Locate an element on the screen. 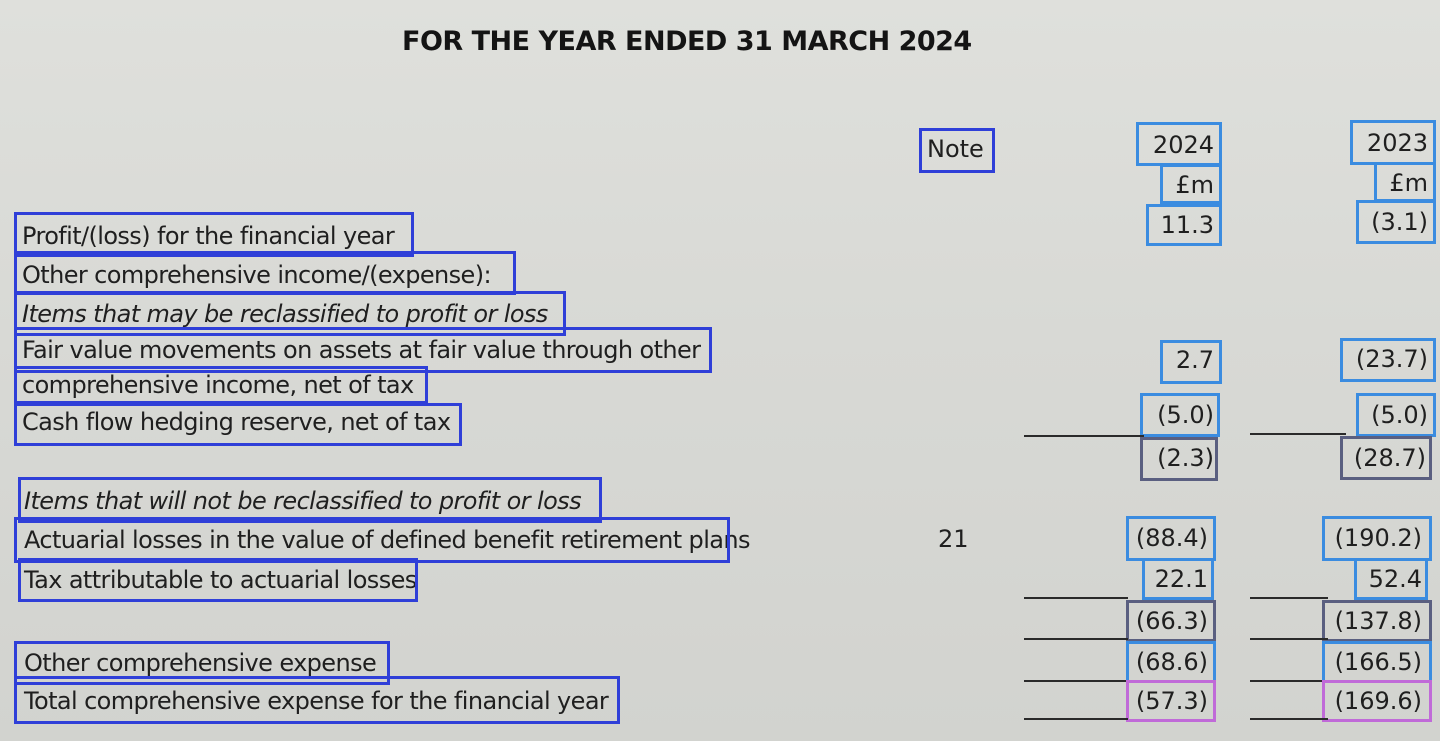 Image resolution: width=1440 pixels, height=741 pixels. total-rule-2023 is located at coordinates (1289, 681).